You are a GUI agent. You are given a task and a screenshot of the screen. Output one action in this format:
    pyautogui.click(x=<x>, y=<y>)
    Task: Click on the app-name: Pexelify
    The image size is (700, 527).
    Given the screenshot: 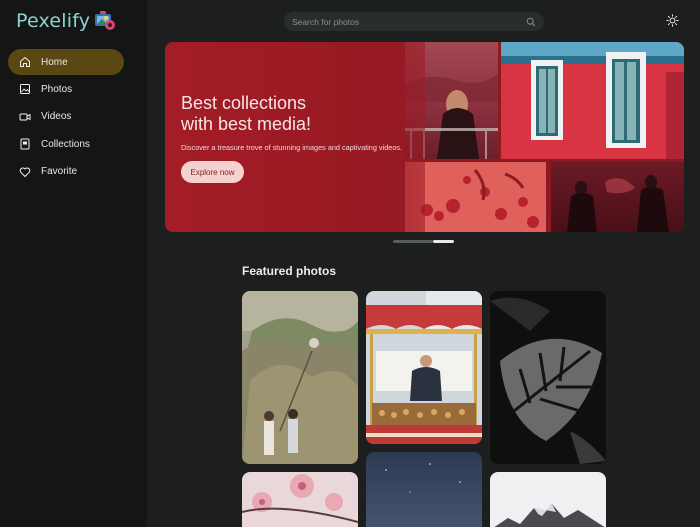 What is the action you would take?
    pyautogui.click(x=53, y=21)
    